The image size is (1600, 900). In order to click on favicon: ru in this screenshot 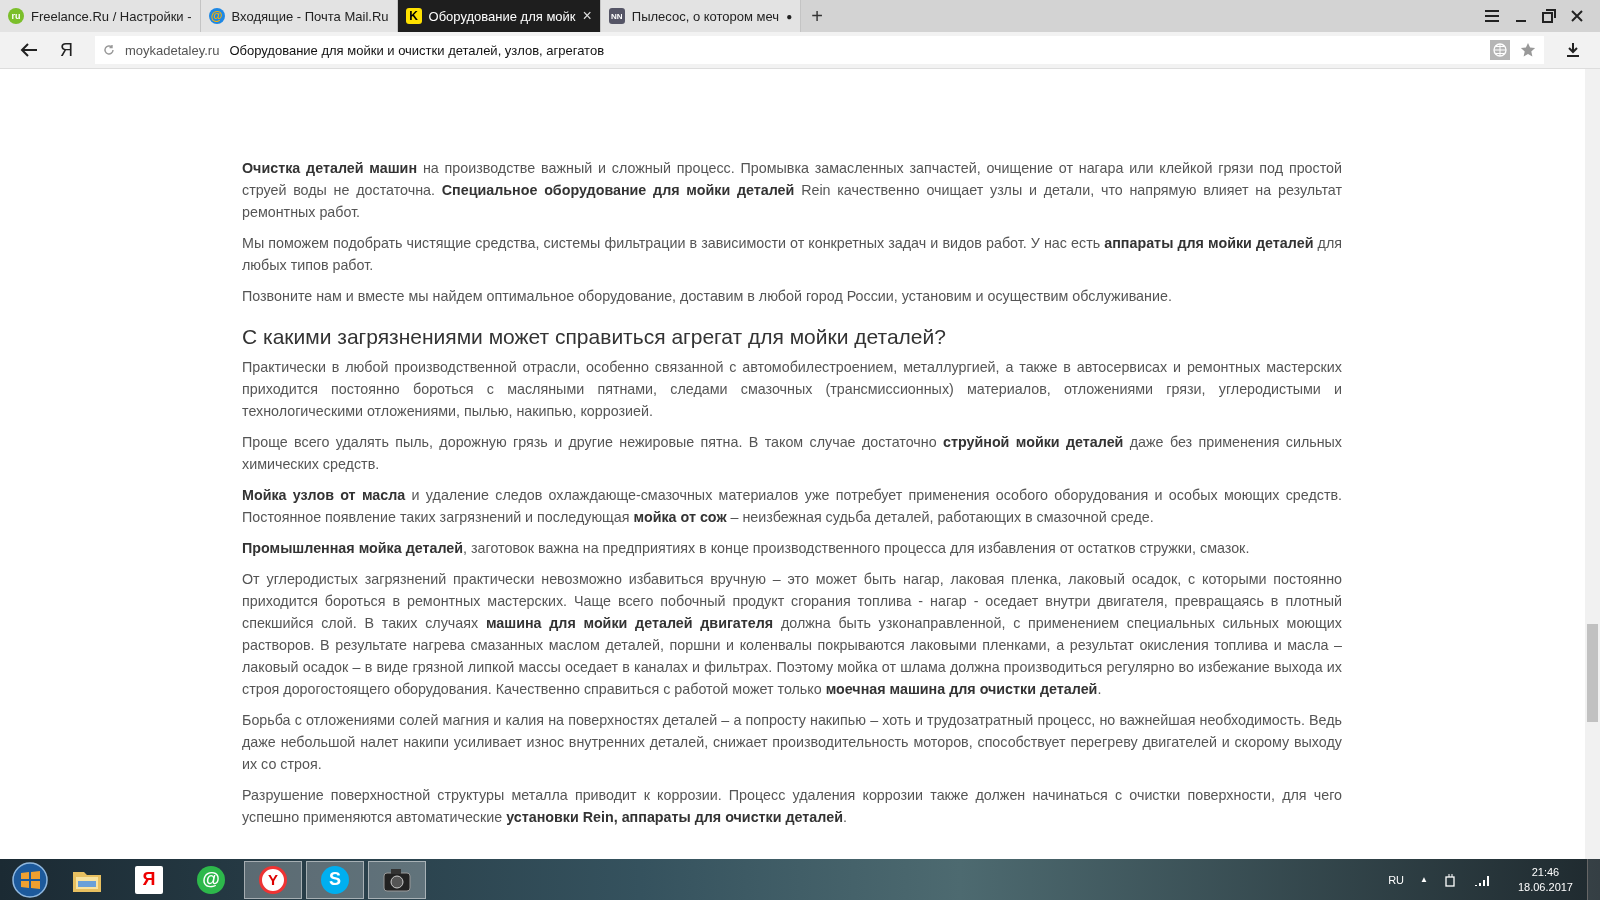, I will do `click(16, 16)`.